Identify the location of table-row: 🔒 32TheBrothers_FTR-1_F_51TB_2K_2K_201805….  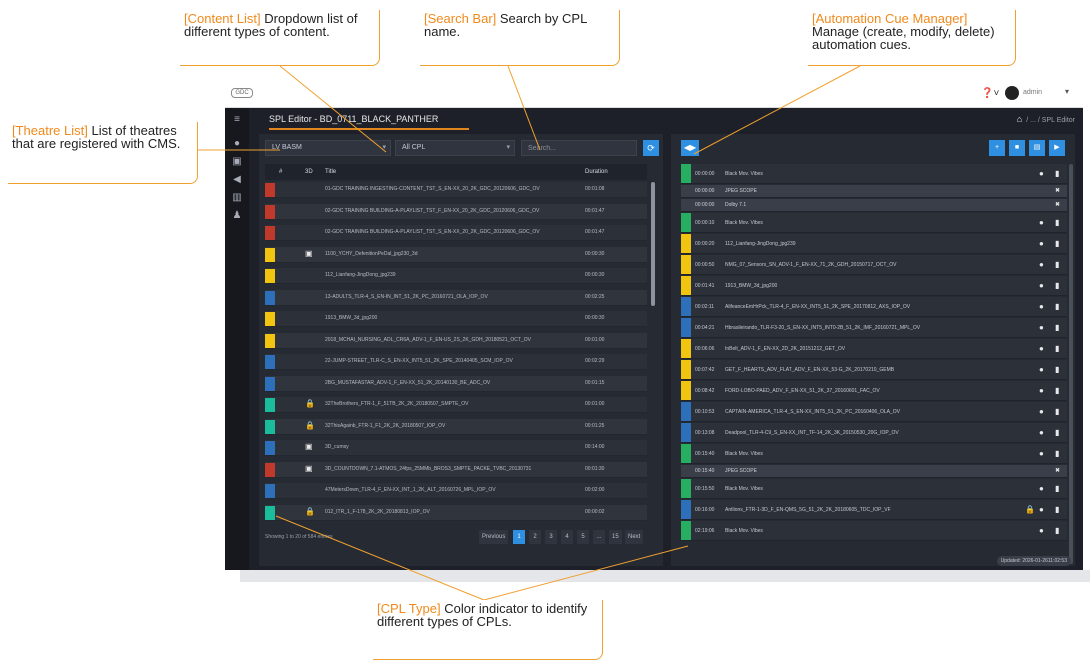
(456, 405).